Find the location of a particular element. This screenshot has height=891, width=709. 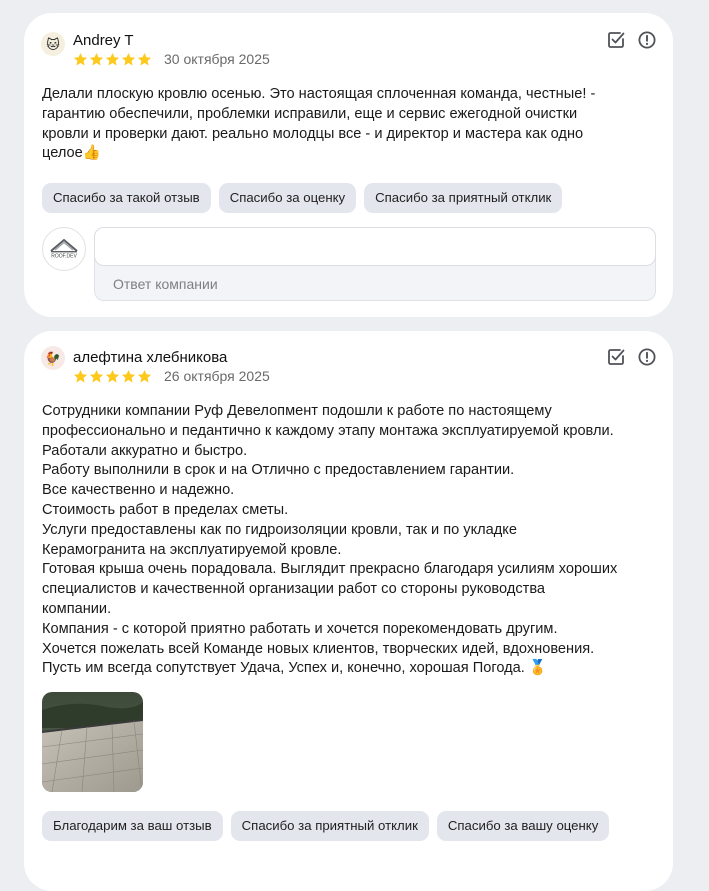

roof-logo-icon: ROOF.DEV is located at coordinates (64, 249).